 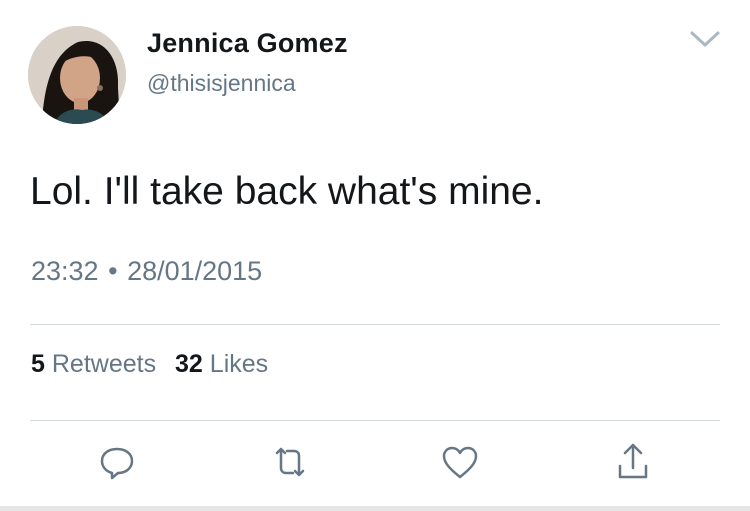 I want to click on retweet-icon, so click(x=290, y=462).